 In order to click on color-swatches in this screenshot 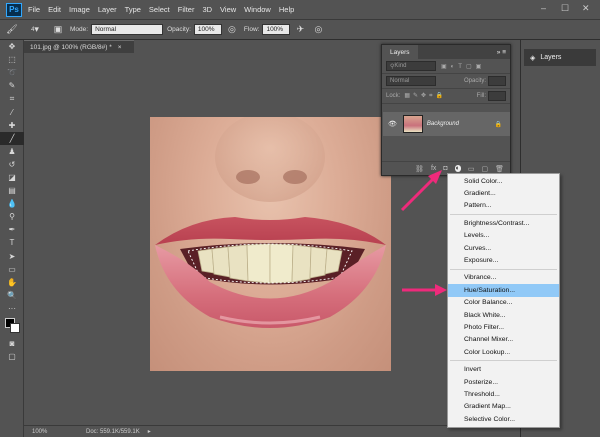, I will do `click(12, 326)`.